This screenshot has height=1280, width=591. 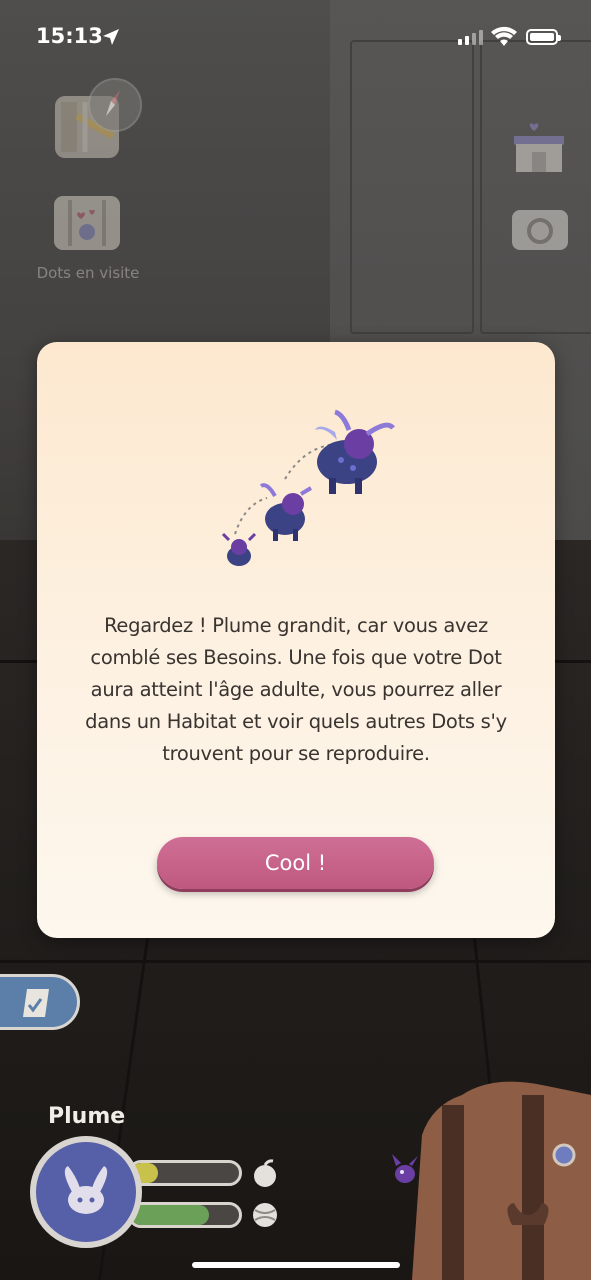 I want to click on pet-avatar, so click(x=86, y=1192).